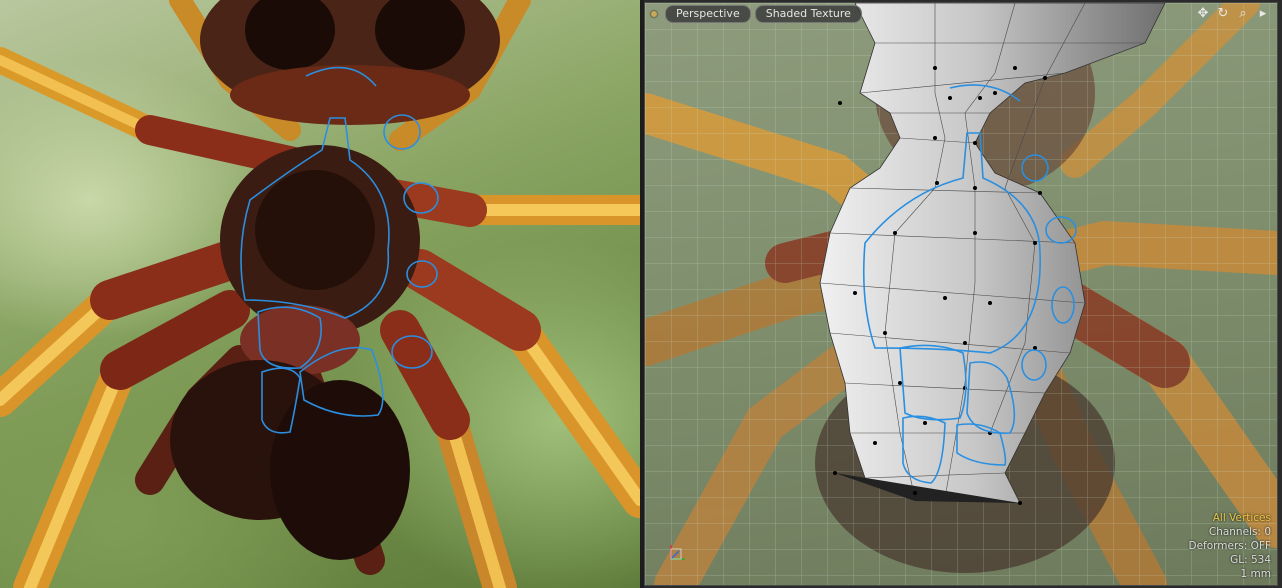 The width and height of the screenshot is (1282, 588). I want to click on view-mode-dropdown: Perspective, so click(708, 14).